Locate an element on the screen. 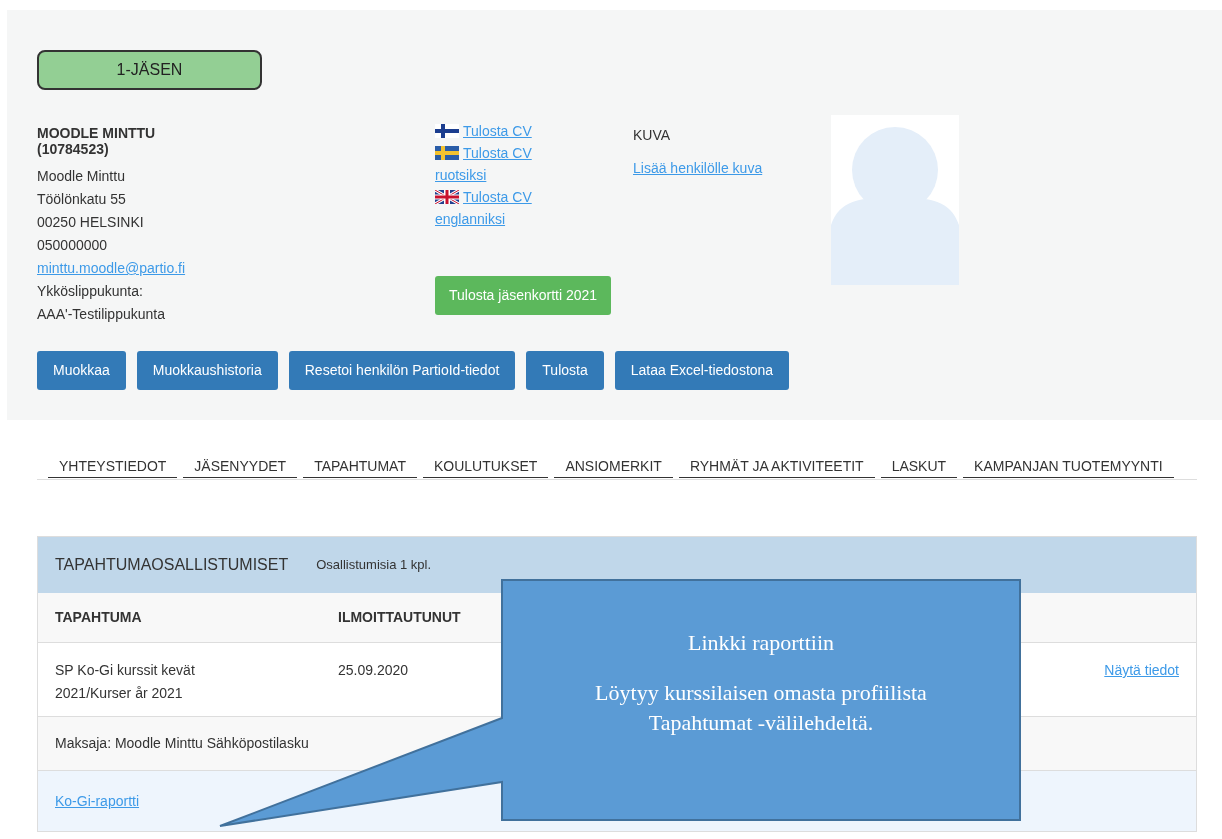 This screenshot has height=839, width=1222. column-header: TAPAHTUMA is located at coordinates (99, 617).